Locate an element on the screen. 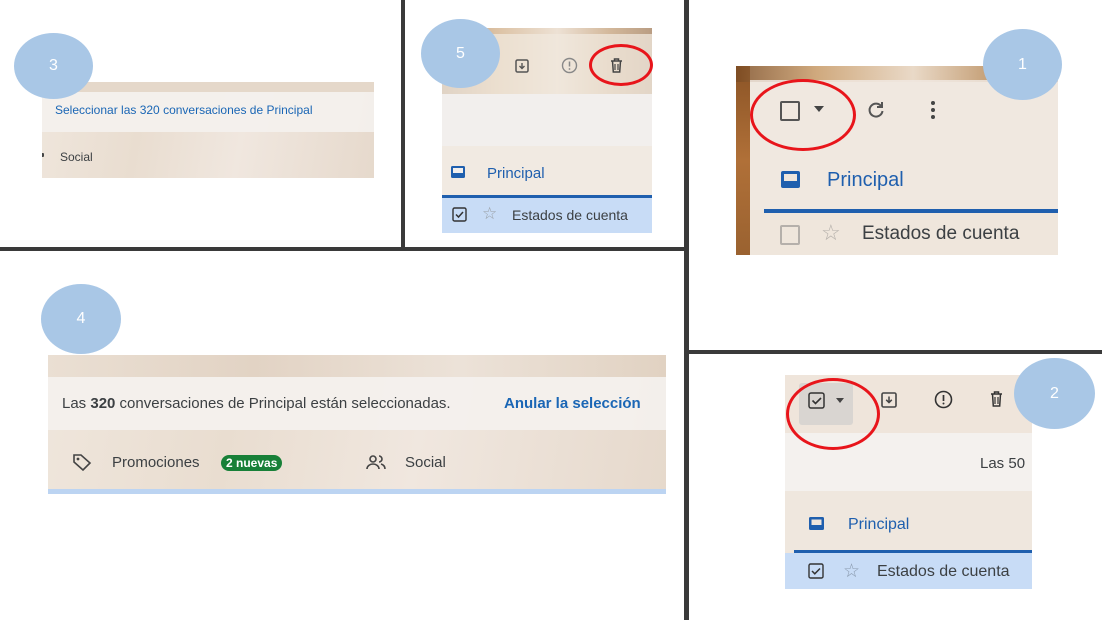 Image resolution: width=1102 pixels, height=620 pixels. selection-prefix: Las is located at coordinates (76, 403).